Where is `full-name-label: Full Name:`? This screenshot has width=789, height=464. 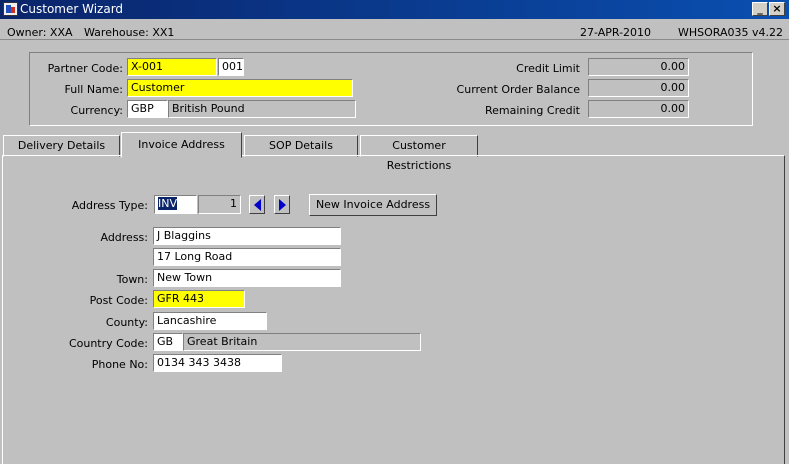
full-name-label: Full Name: is located at coordinates (93, 89).